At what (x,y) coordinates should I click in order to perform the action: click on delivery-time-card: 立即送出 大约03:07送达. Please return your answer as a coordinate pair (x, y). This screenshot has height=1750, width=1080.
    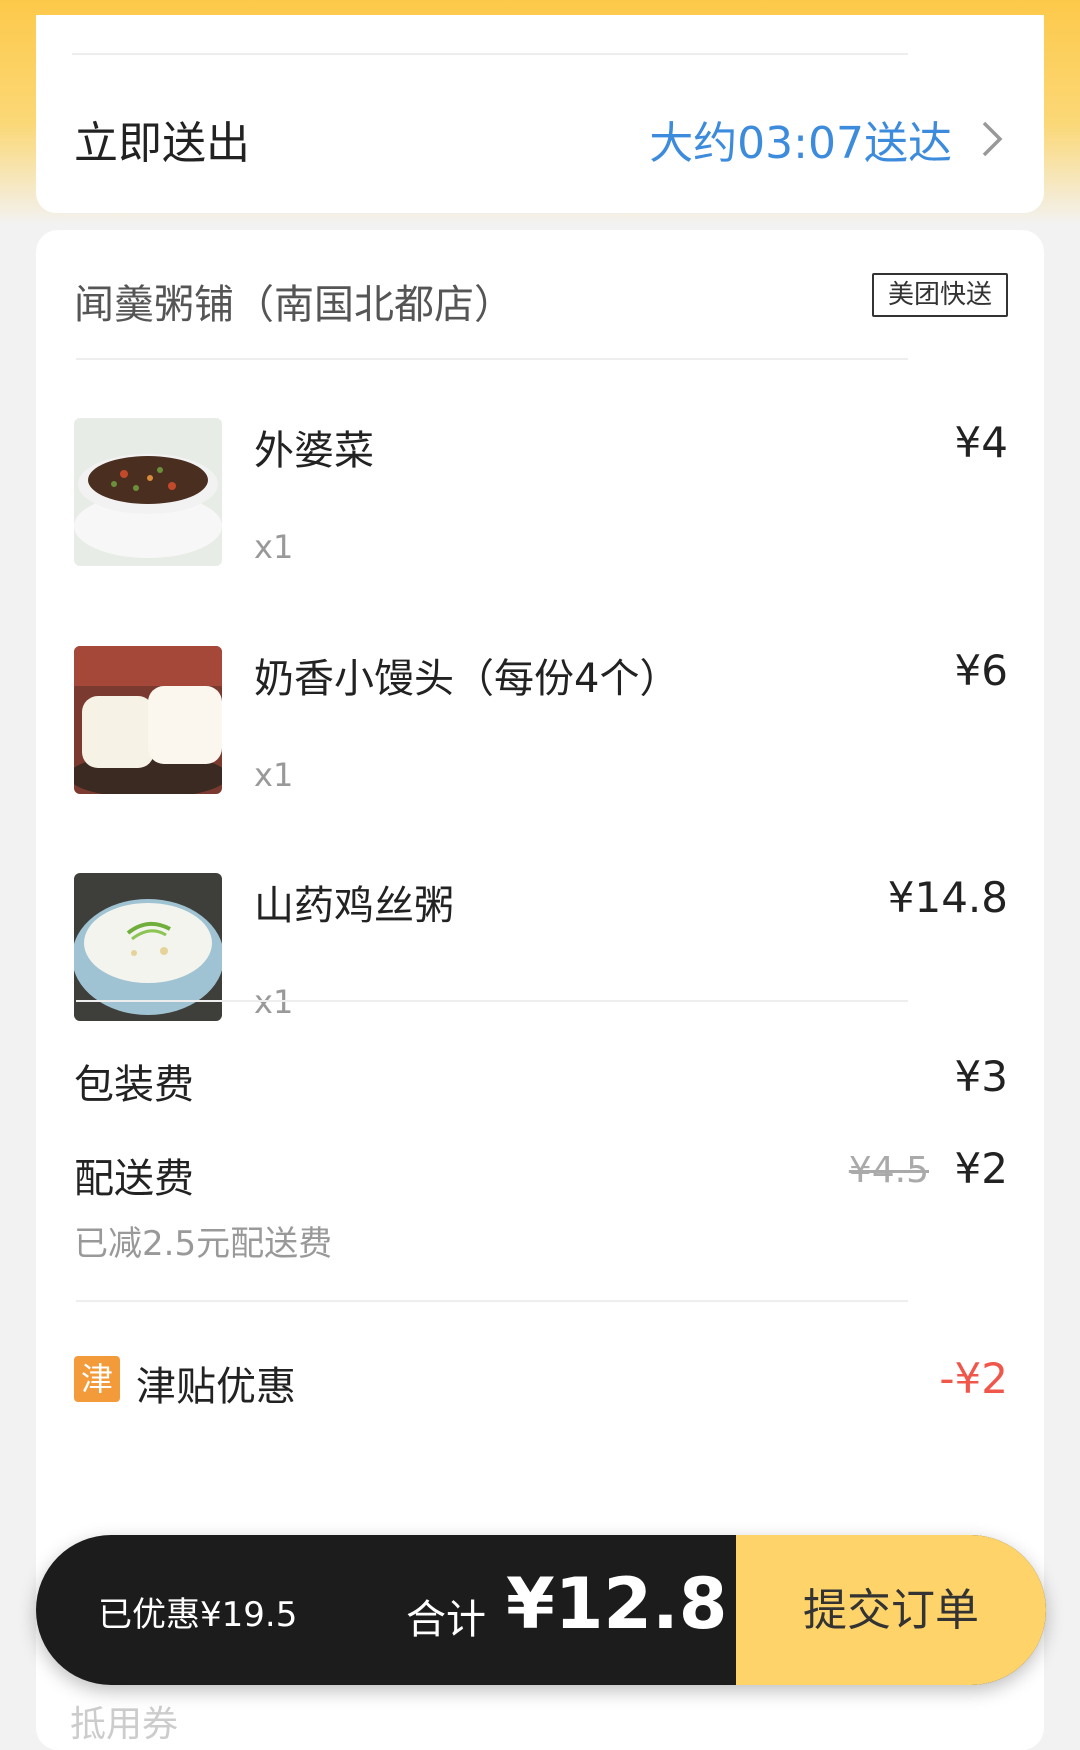
    Looking at the image, I should click on (540, 114).